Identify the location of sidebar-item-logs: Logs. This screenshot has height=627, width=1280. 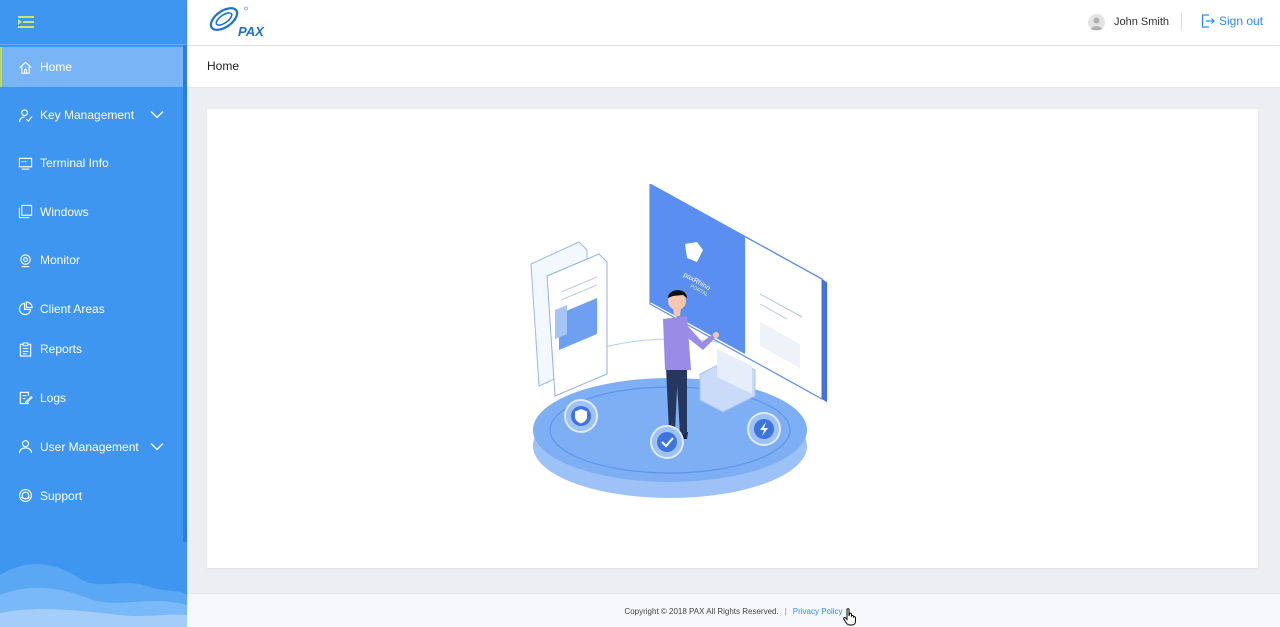
(93, 397).